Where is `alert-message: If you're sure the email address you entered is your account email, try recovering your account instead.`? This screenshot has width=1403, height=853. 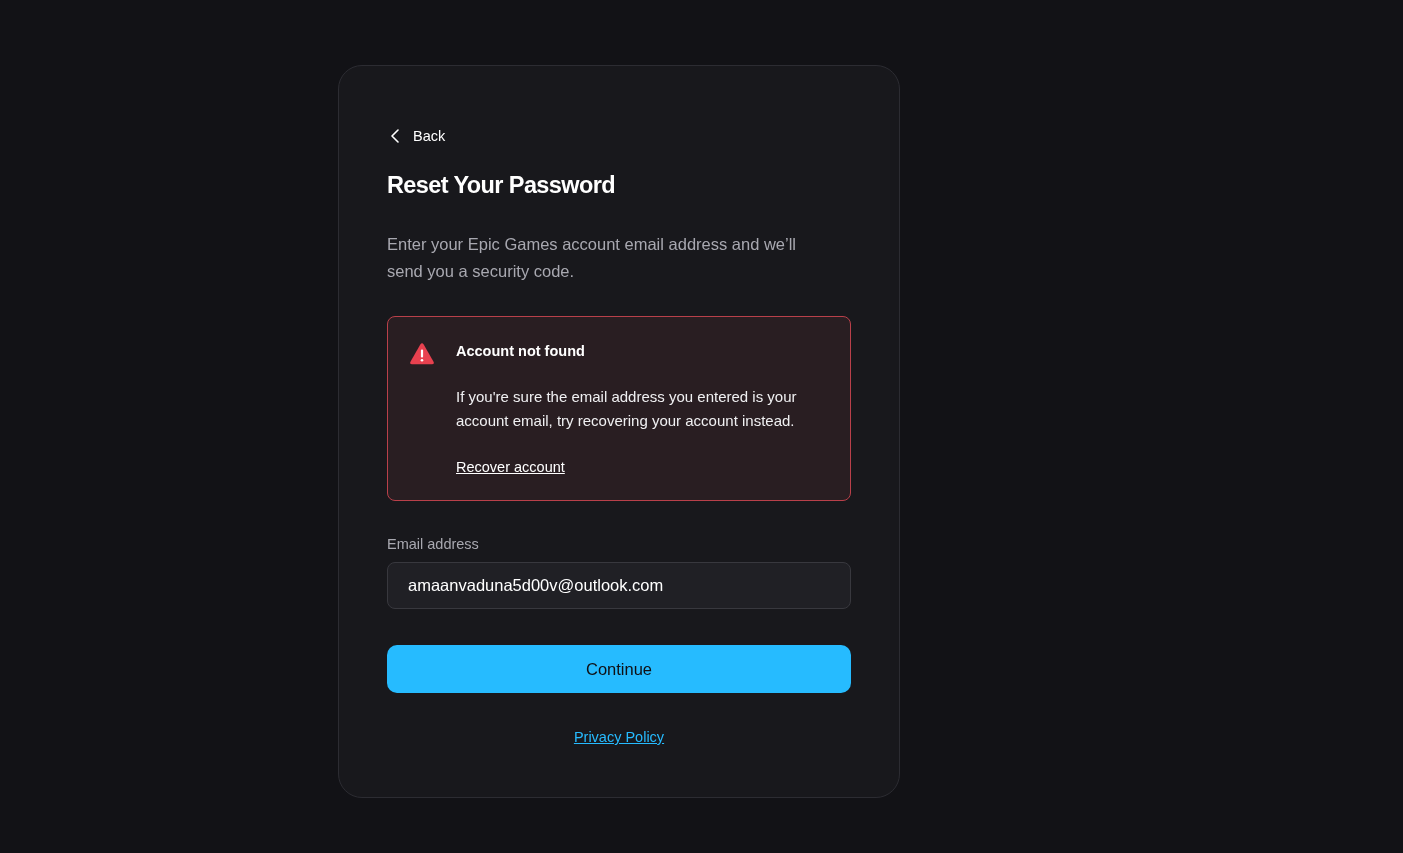
alert-message: If you're sure the email address you entered is your account email, try recovering your account instead. is located at coordinates (627, 409).